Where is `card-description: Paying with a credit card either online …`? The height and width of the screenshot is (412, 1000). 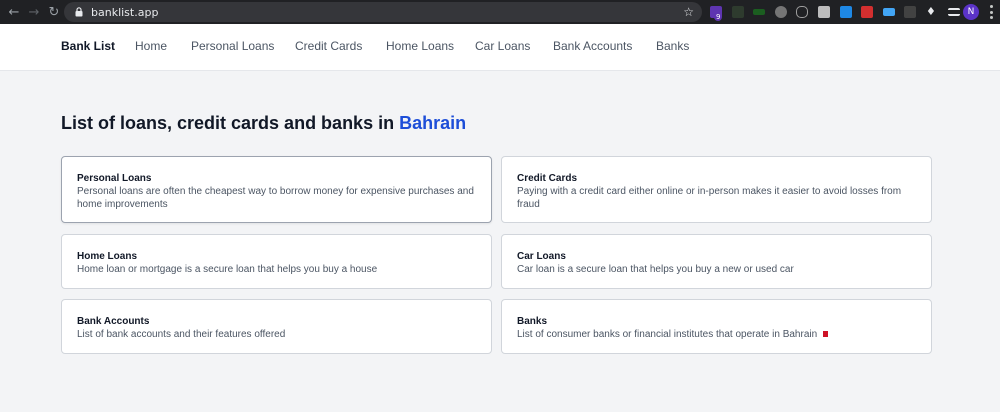
card-description: Paying with a credit card either online … is located at coordinates (709, 198).